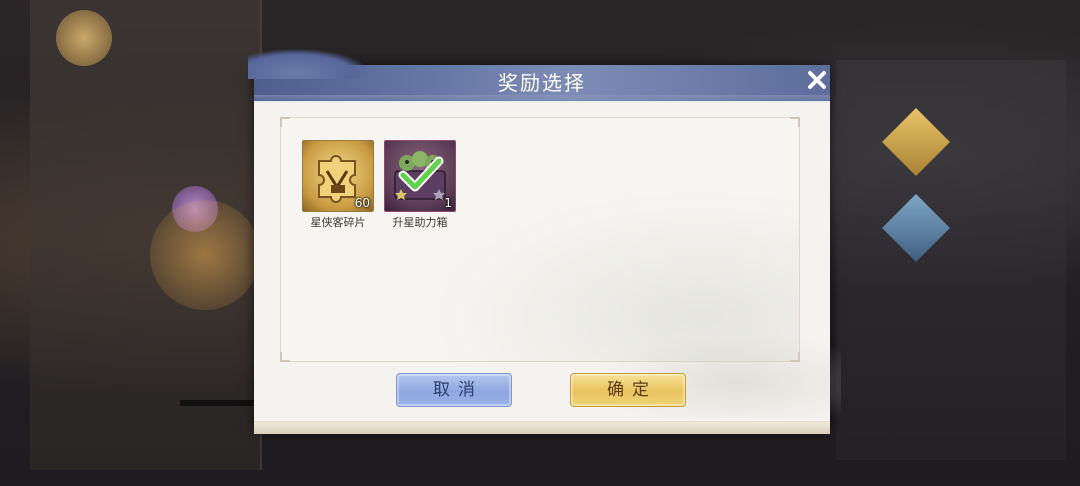 The image size is (1080, 486). Describe the element at coordinates (217, 403) in the screenshot. I see `background-progress-bar` at that location.